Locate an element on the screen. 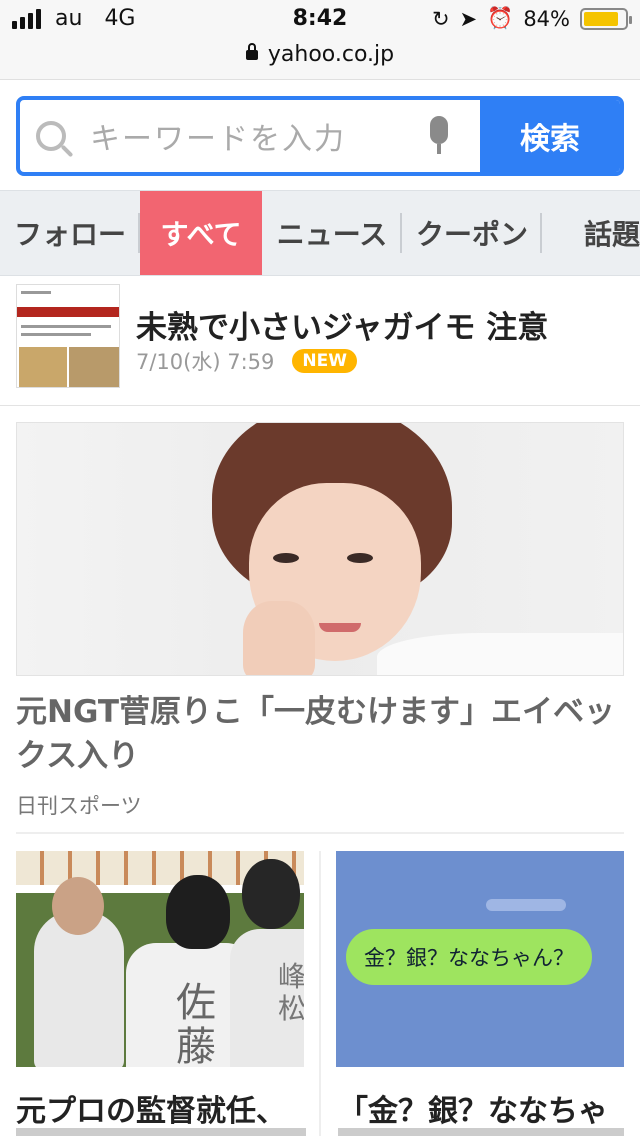 The image size is (640, 1136). tab-news: ニュース is located at coordinates (332, 233).